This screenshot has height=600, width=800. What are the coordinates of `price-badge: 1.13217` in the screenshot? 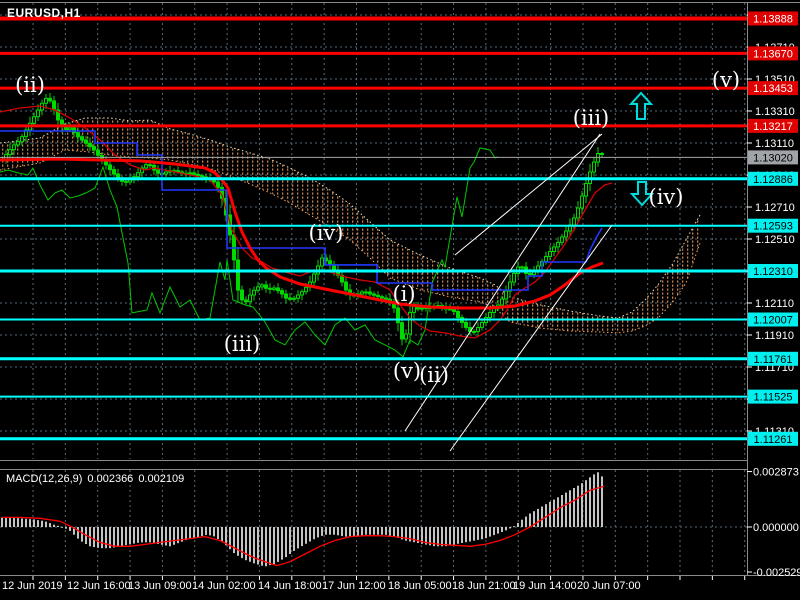 It's located at (773, 125).